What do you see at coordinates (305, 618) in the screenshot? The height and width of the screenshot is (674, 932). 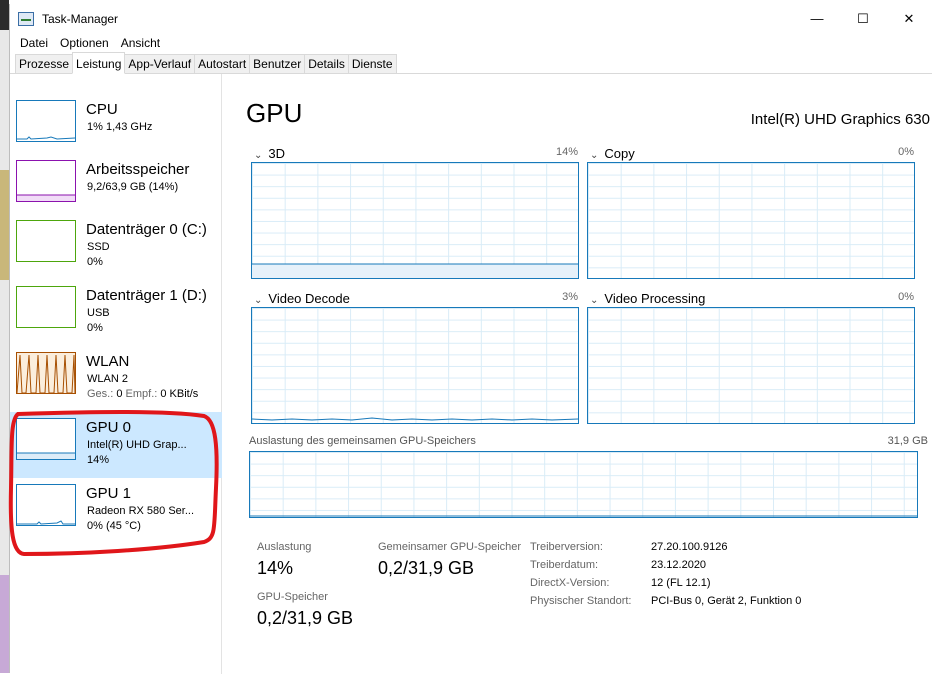 I see `gpu-memory-value: 0,2/31,9 GB` at bounding box center [305, 618].